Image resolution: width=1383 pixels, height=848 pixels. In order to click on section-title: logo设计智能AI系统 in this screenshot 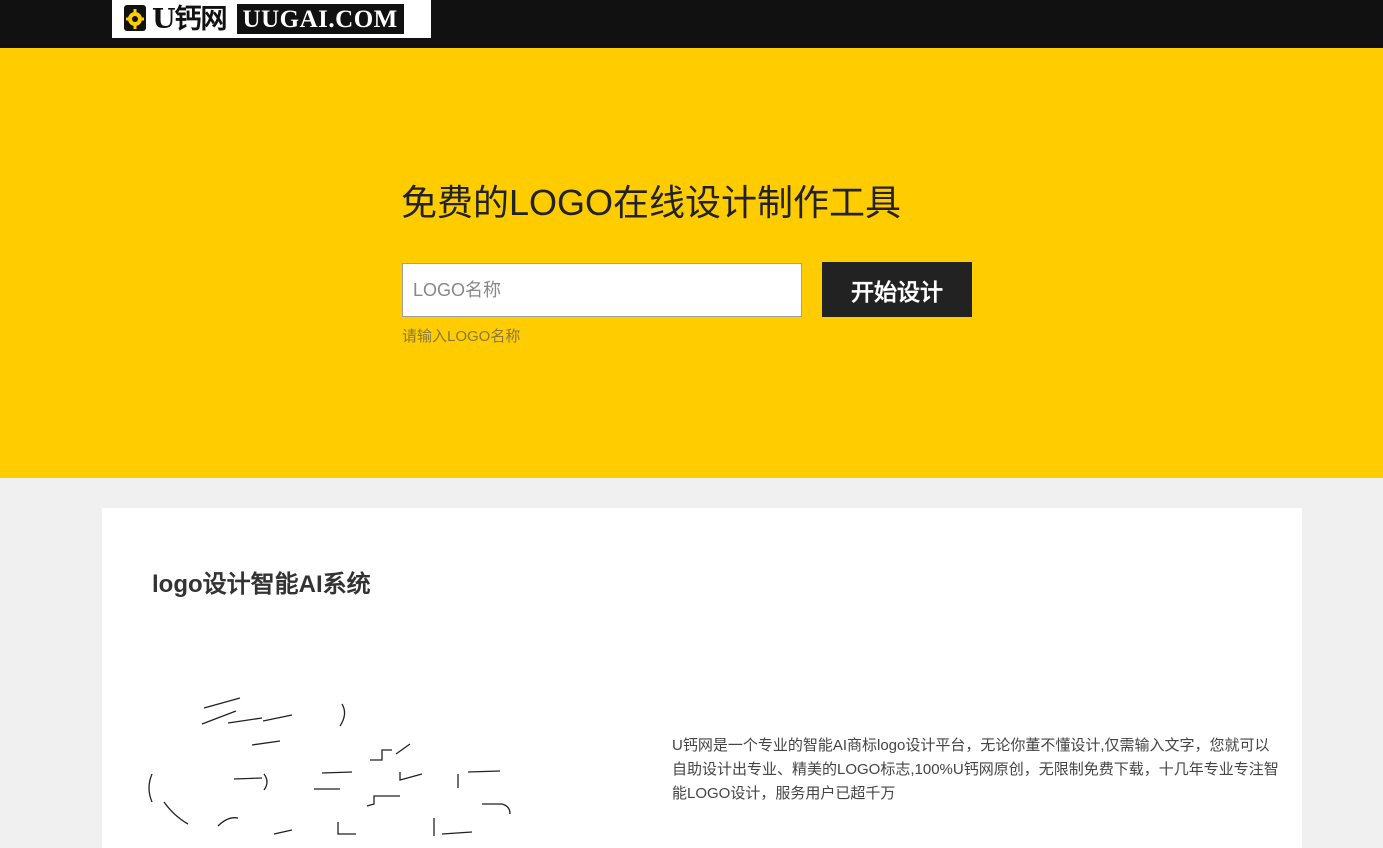, I will do `click(261, 584)`.